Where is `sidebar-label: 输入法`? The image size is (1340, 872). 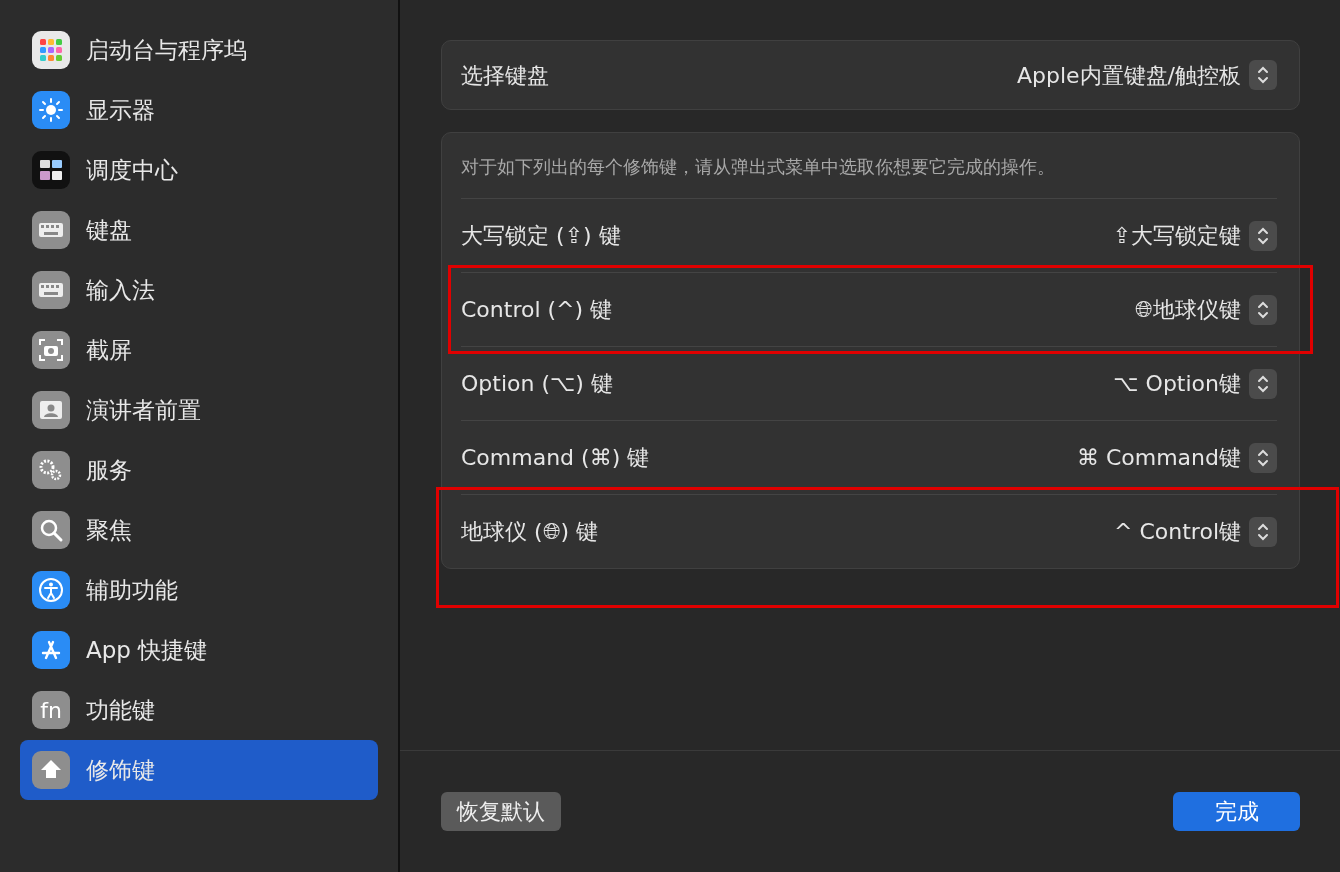 sidebar-label: 输入法 is located at coordinates (120, 290).